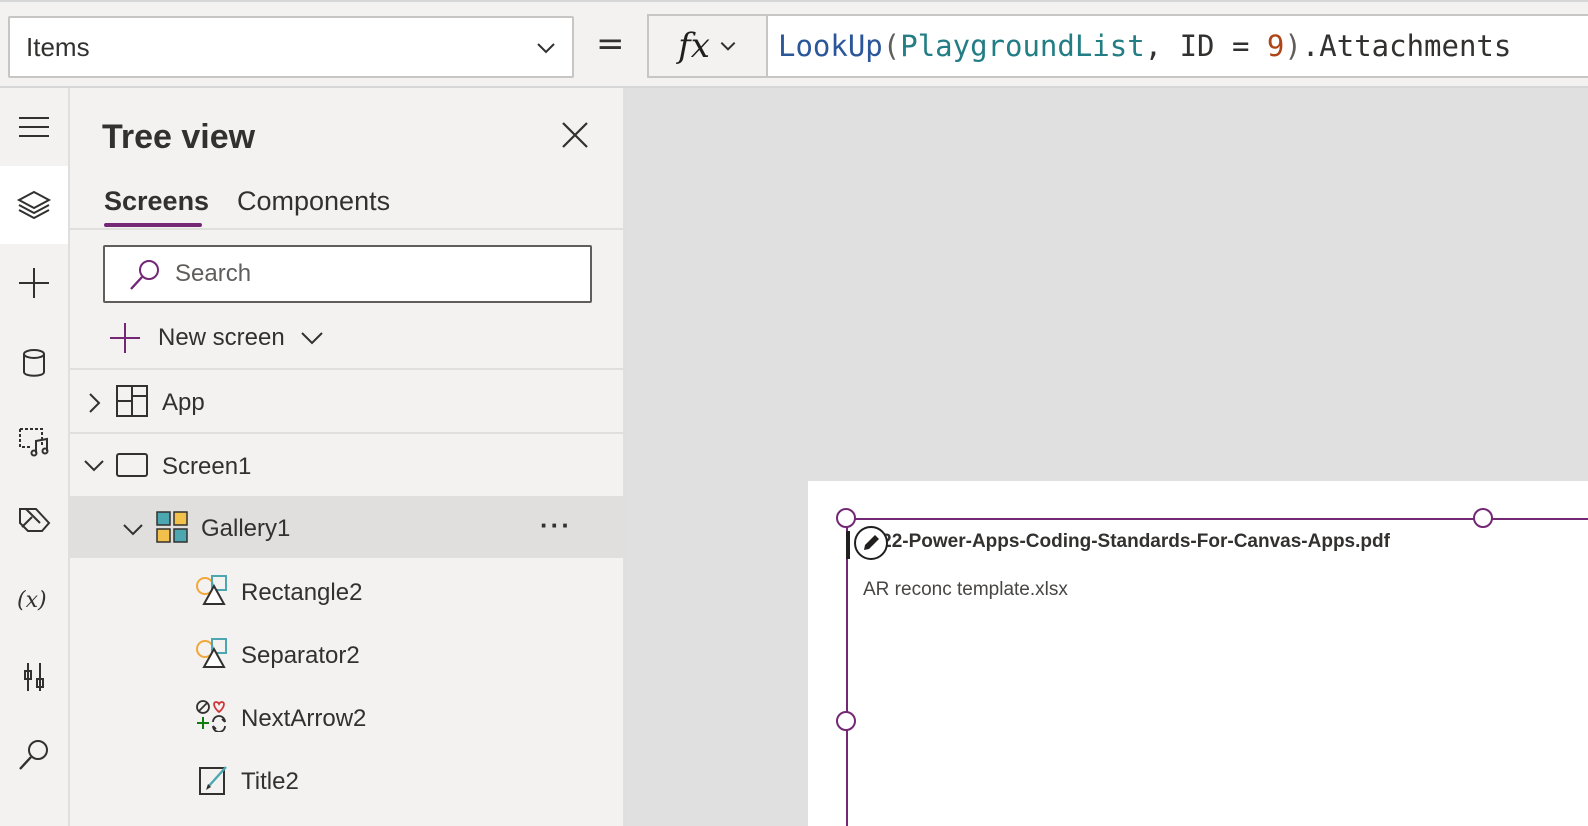 This screenshot has height=826, width=1588. I want to click on rail-tree-view-button, so click(34, 205).